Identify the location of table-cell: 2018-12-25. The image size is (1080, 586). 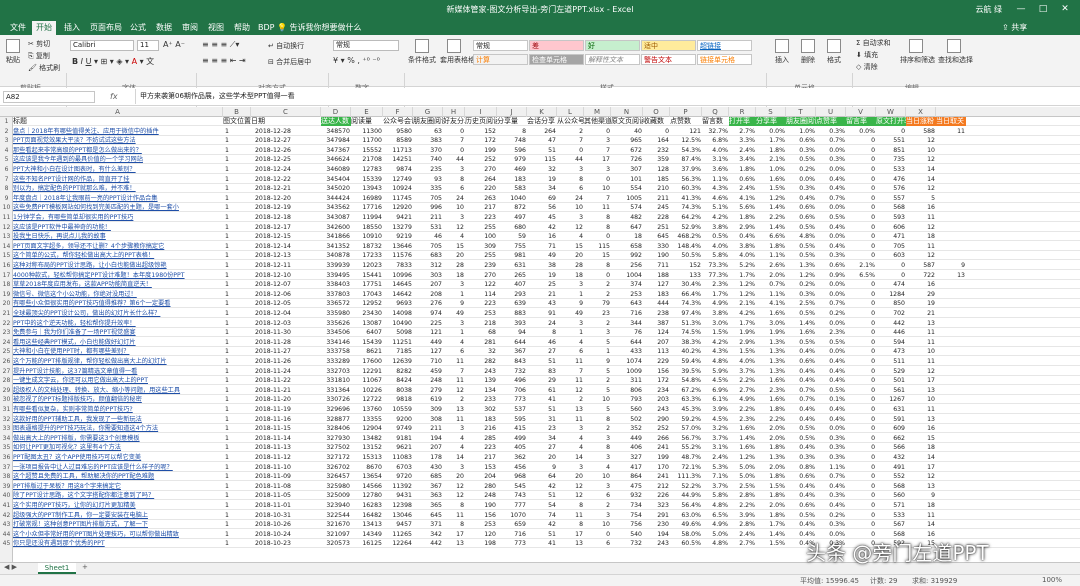
(286, 159).